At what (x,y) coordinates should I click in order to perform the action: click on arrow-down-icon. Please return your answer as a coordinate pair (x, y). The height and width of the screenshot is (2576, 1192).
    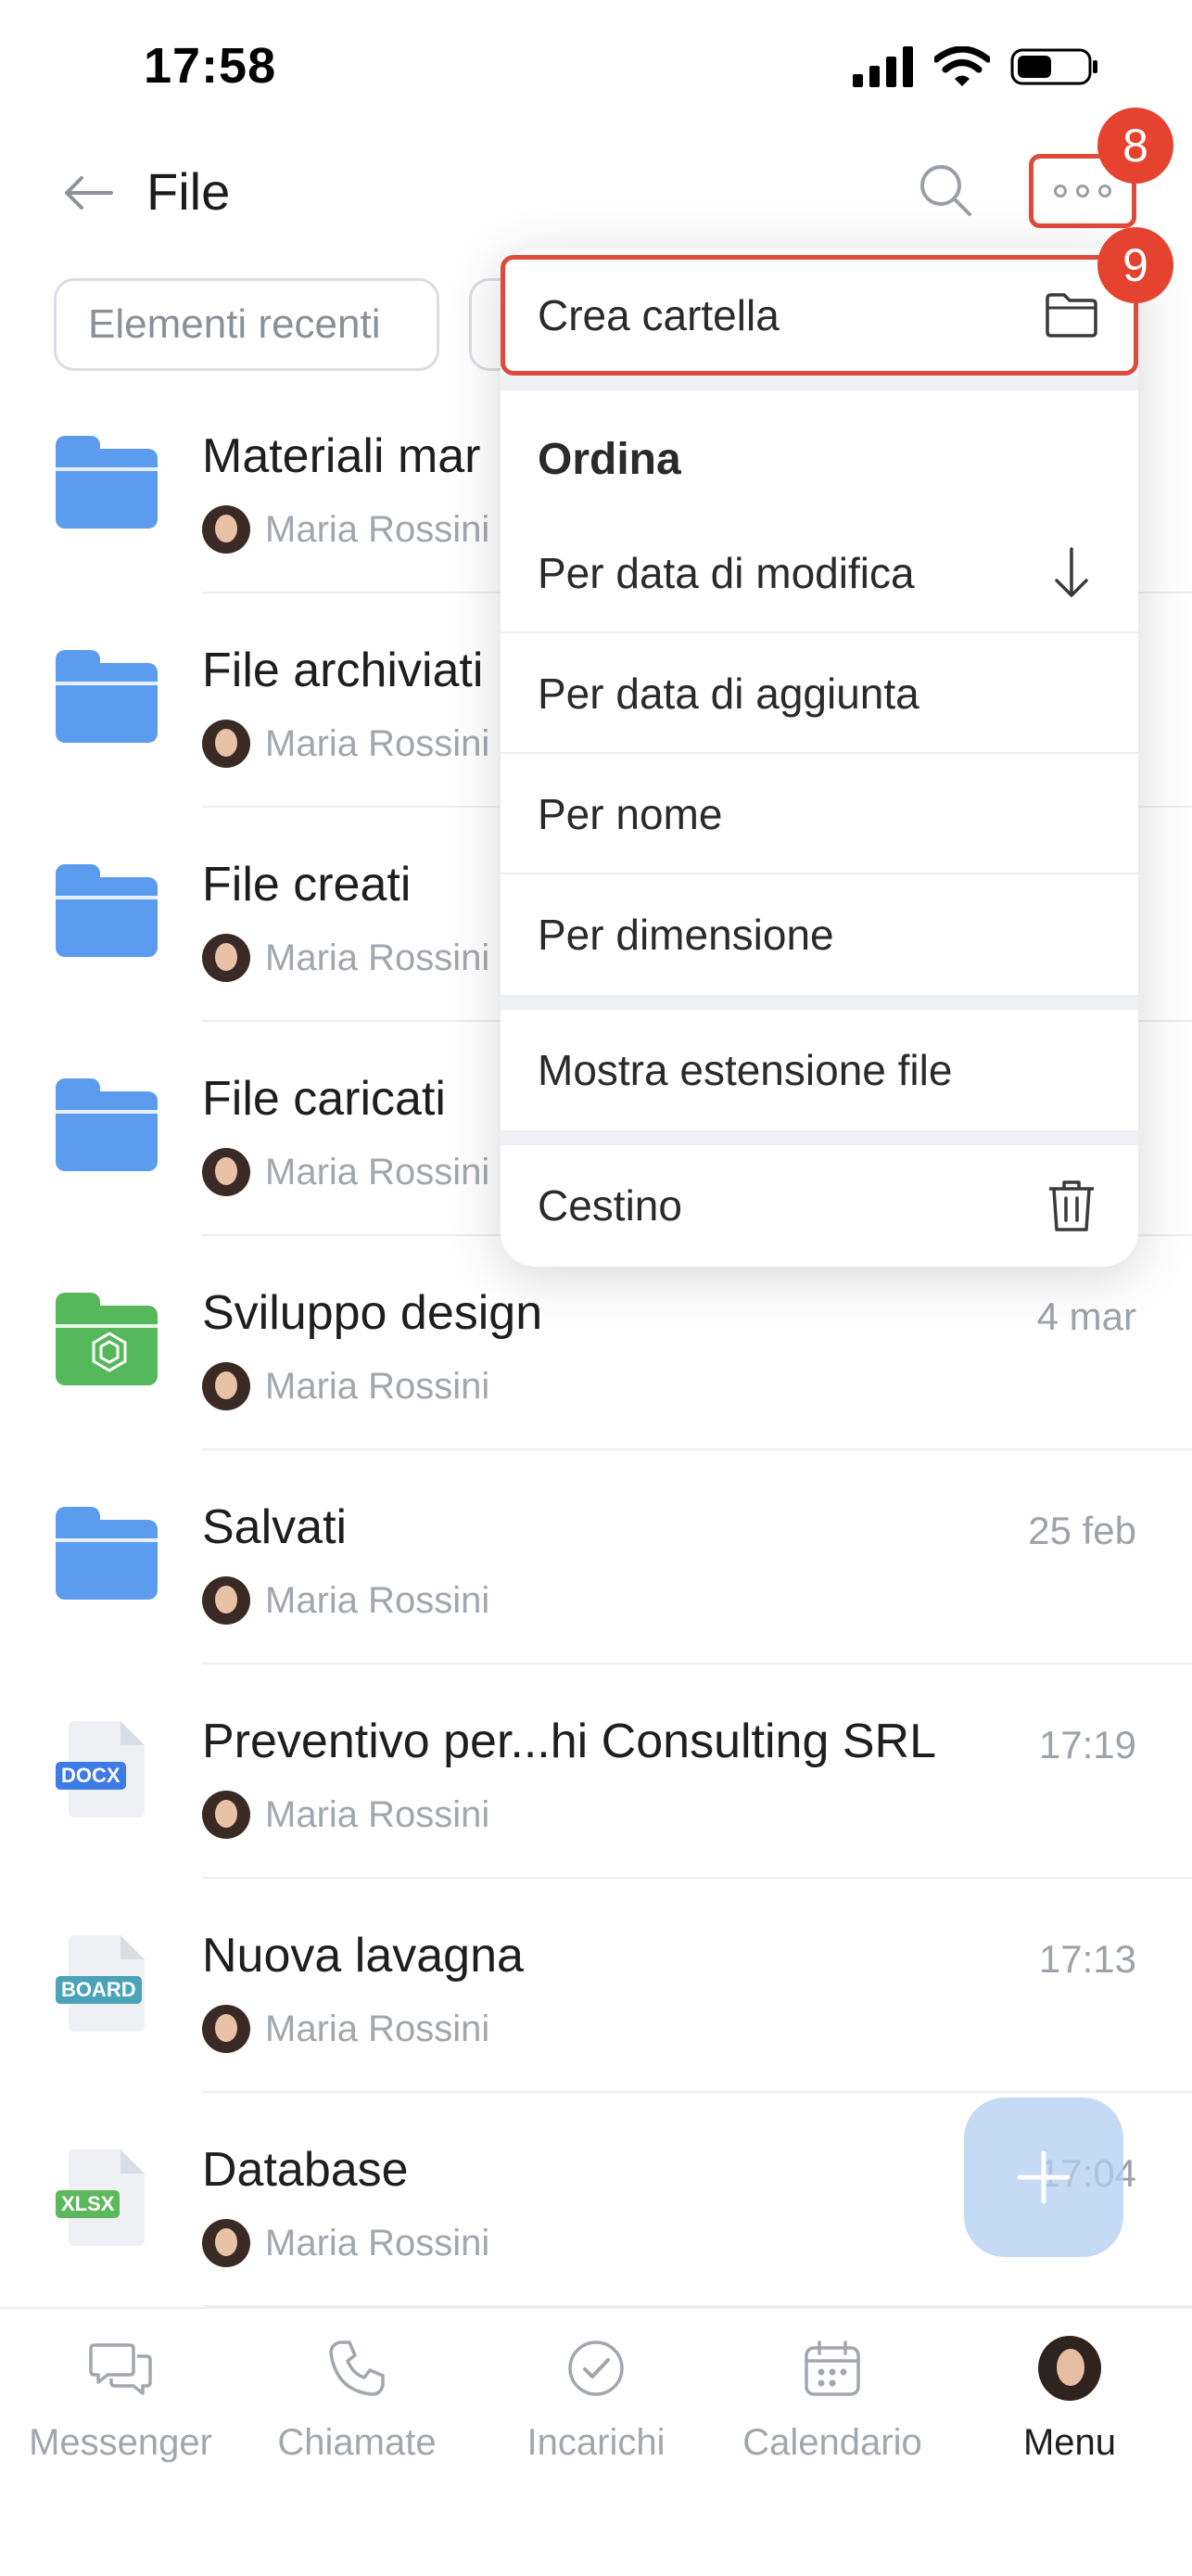
    Looking at the image, I should click on (1071, 573).